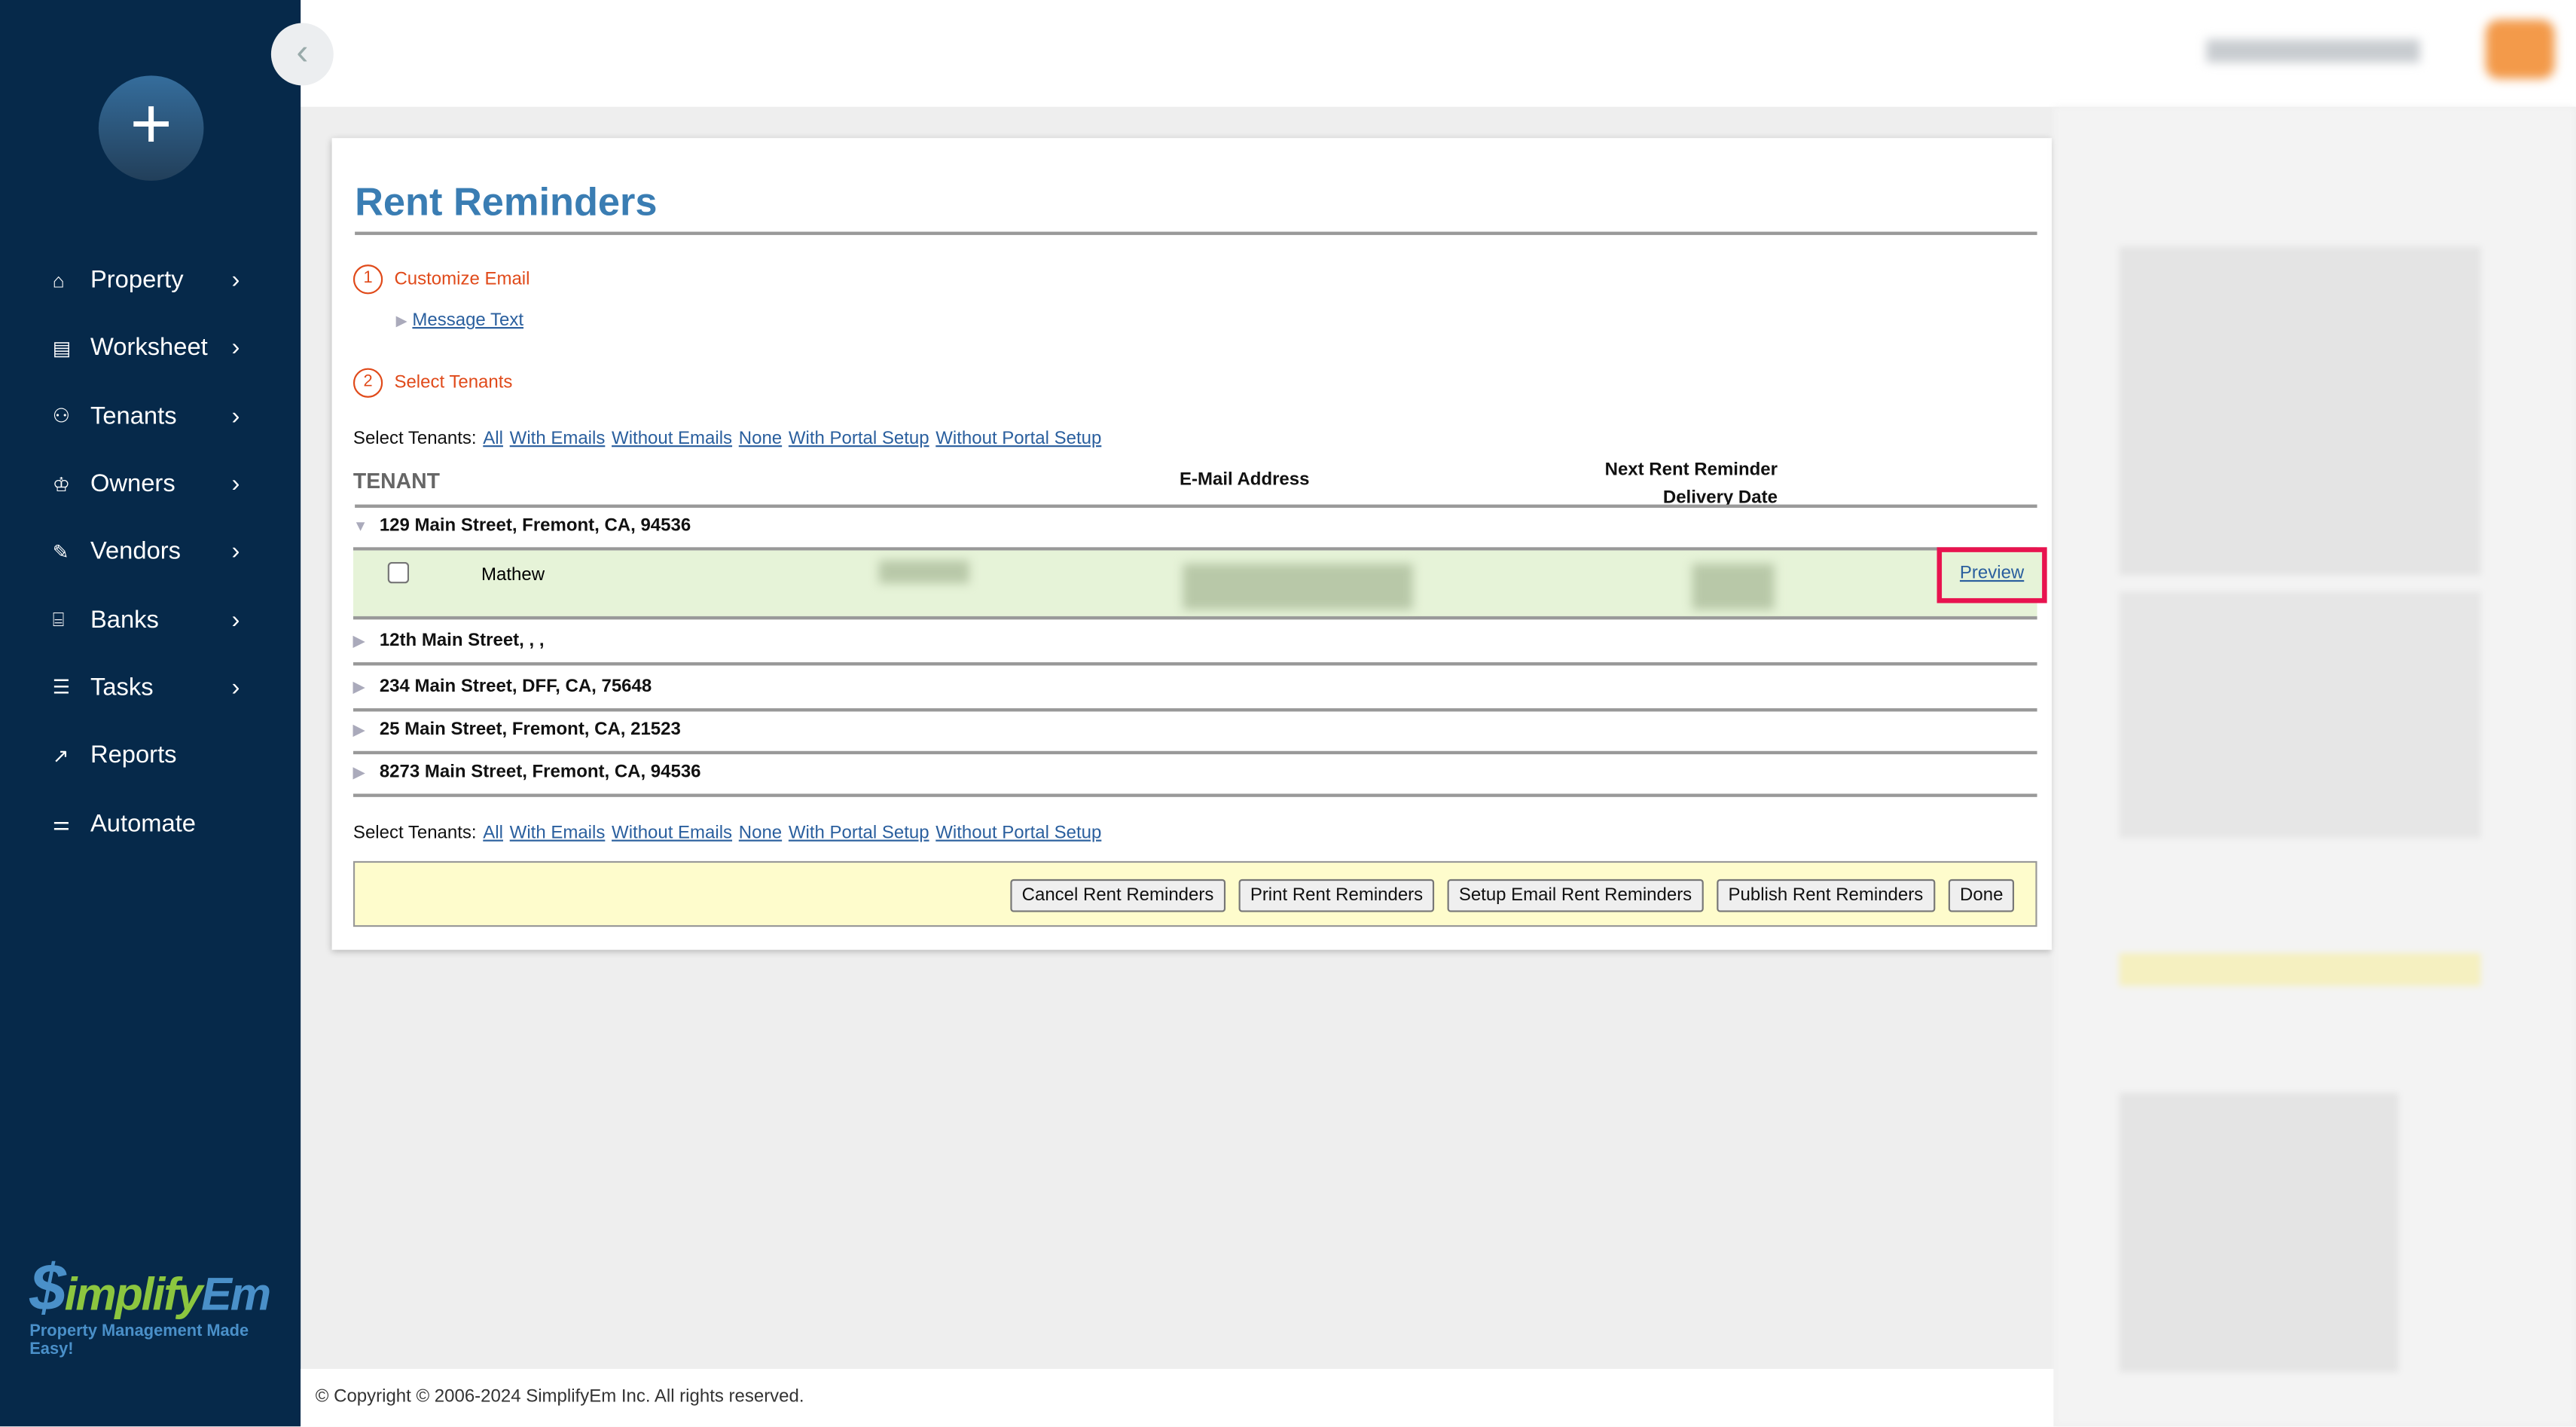  I want to click on property-row: ▼ 129 Main Street, Fremont, CA, 94536, so click(1195, 533).